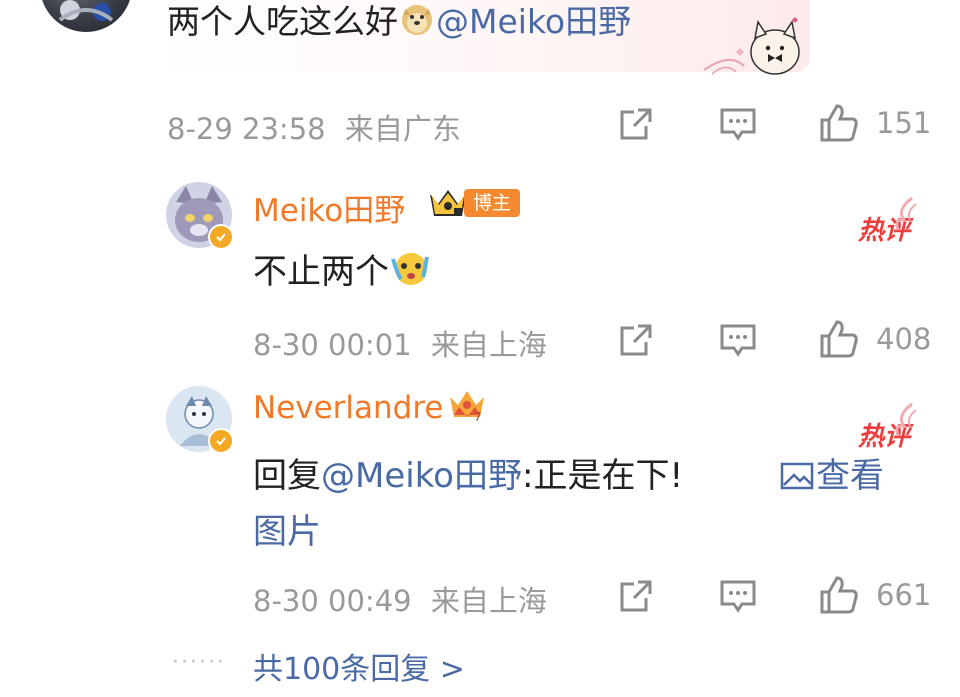 This screenshot has height=697, width=960. What do you see at coordinates (755, 46) in the screenshot?
I see `sticker-decoration` at bounding box center [755, 46].